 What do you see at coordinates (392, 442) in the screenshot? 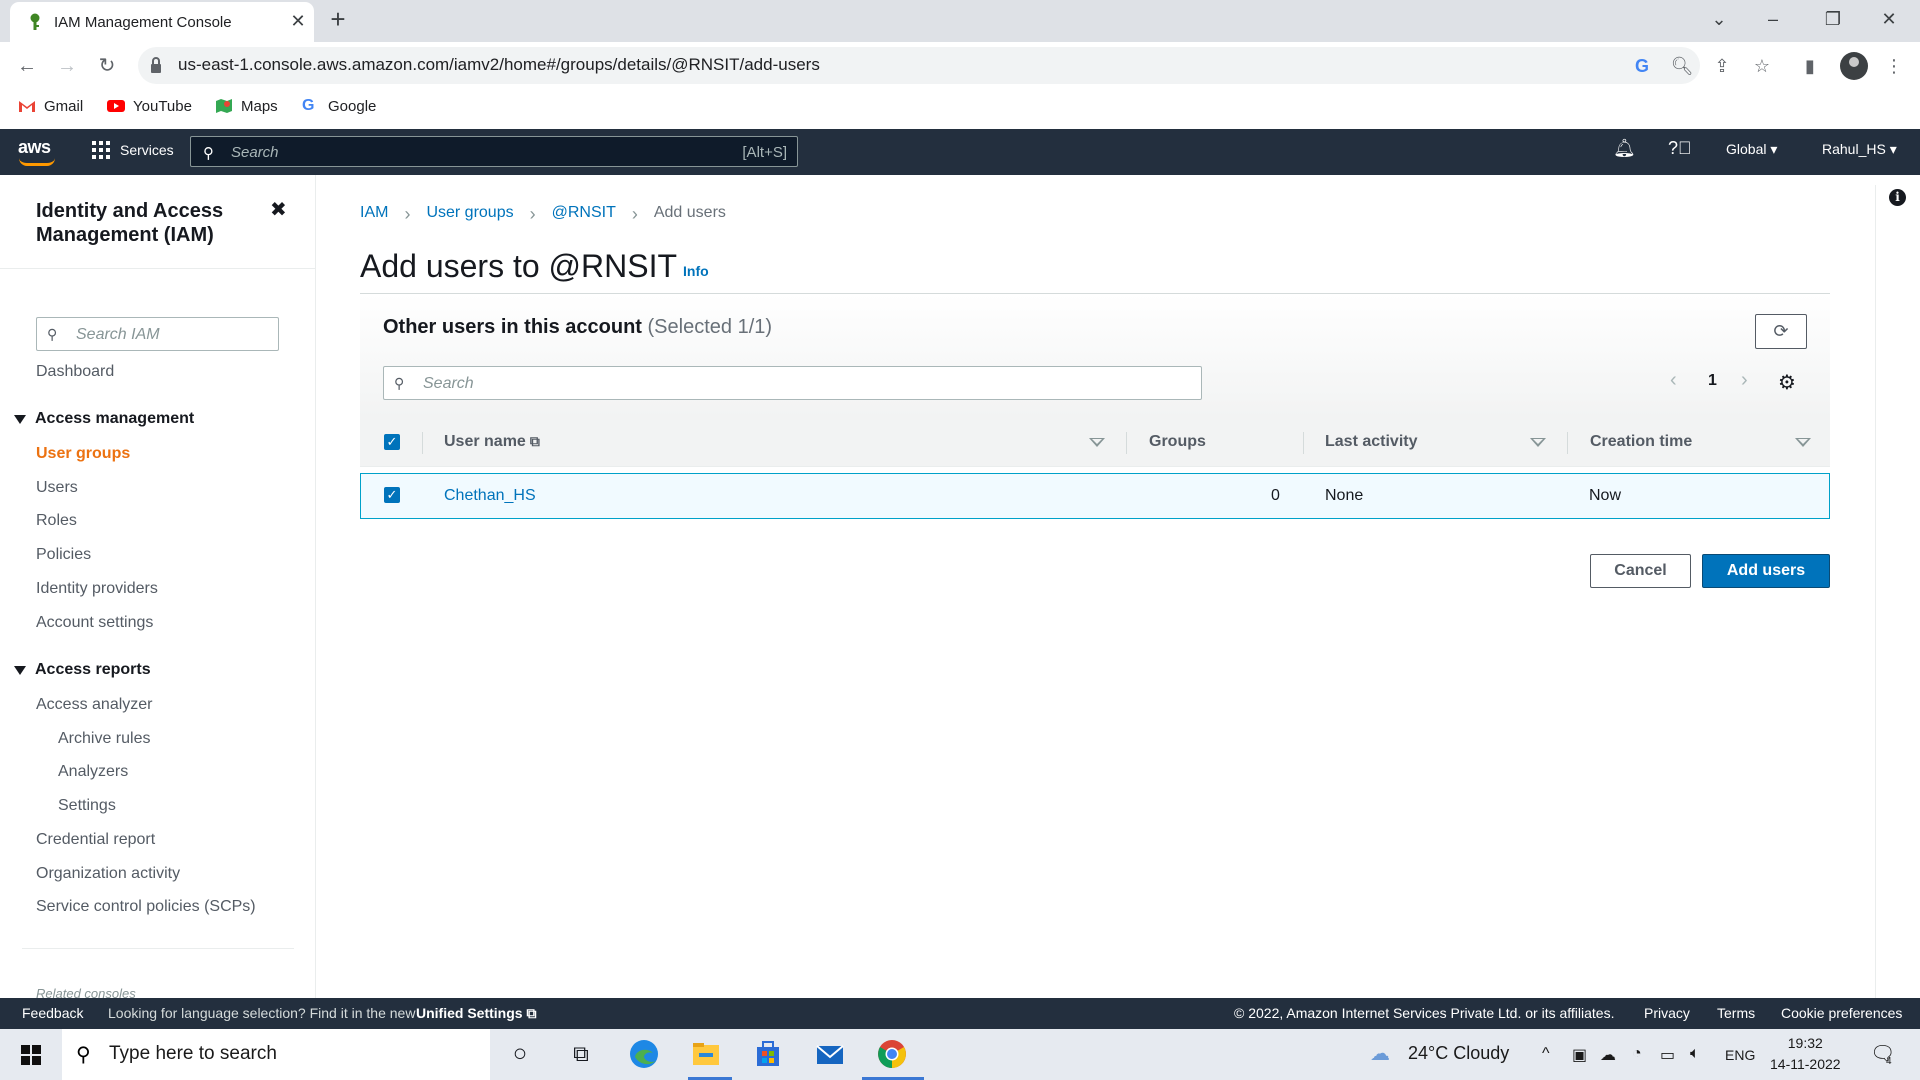
I see `select-all-checkbox: ✓` at bounding box center [392, 442].